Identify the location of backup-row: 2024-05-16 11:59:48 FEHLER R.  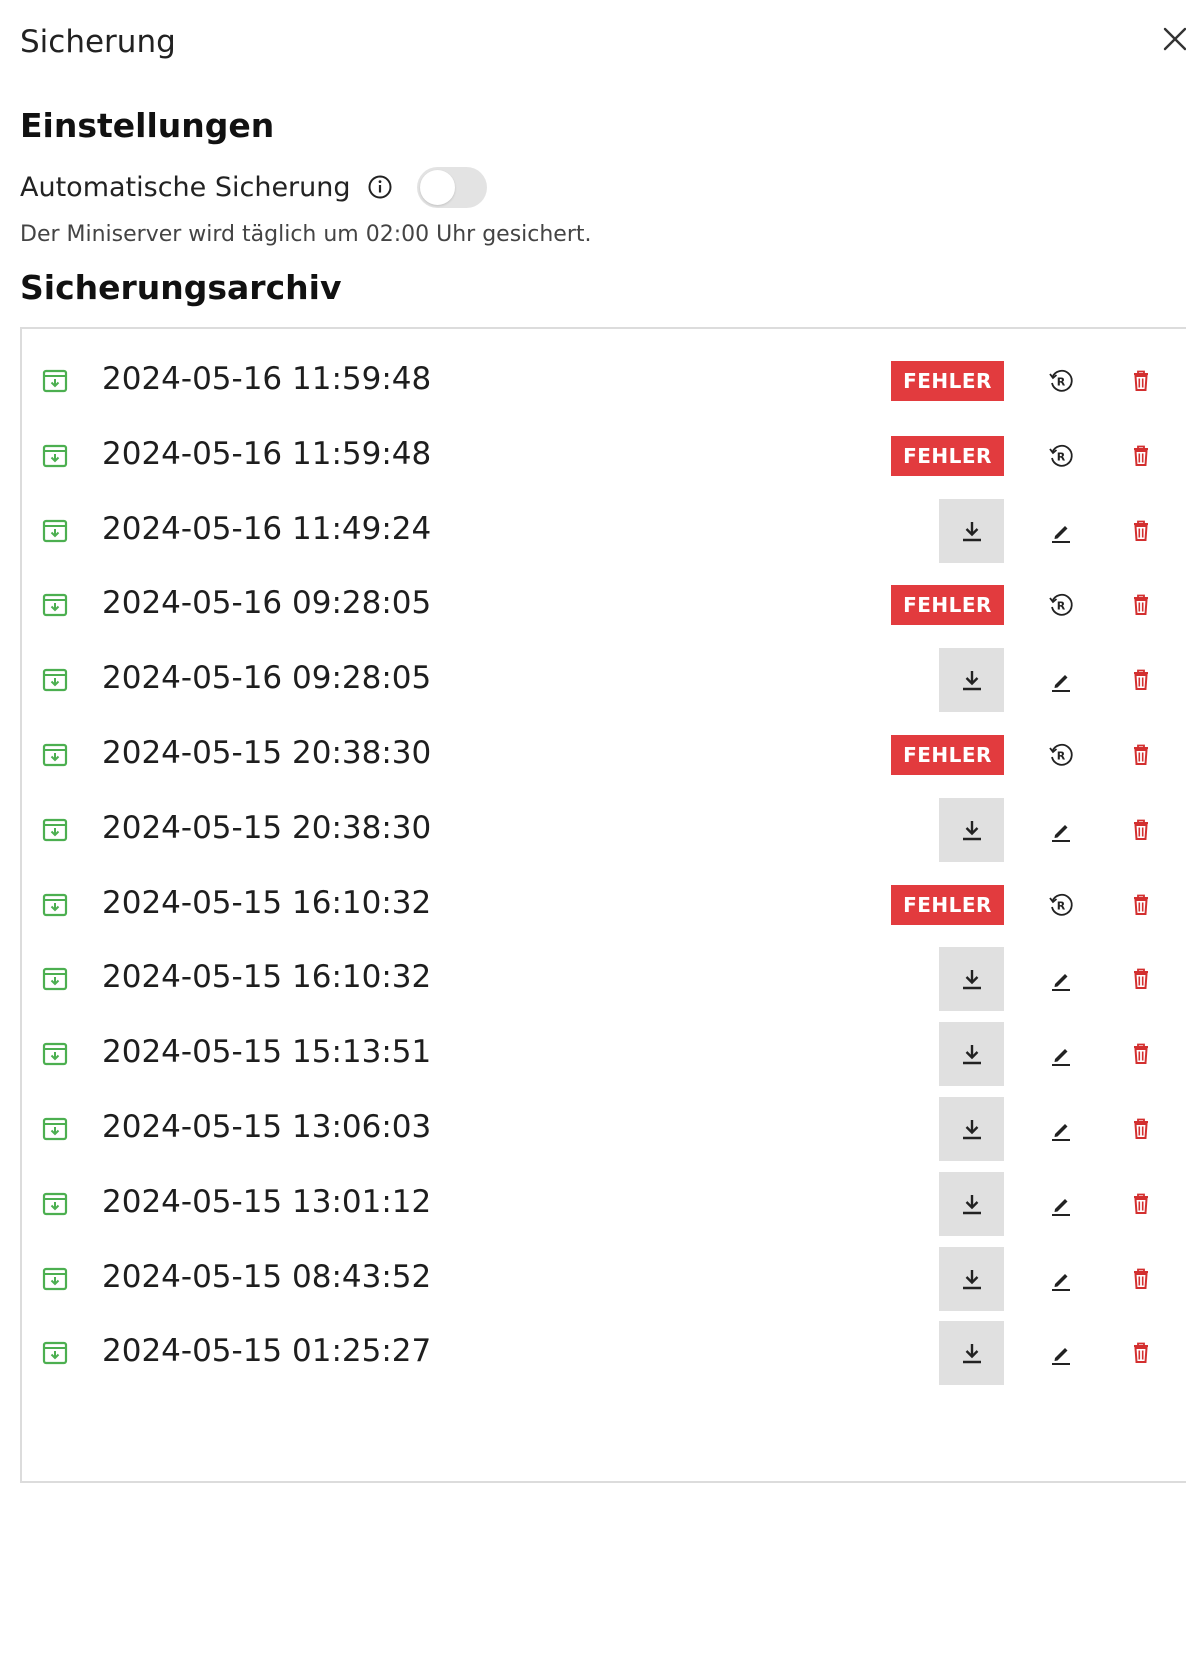
(604, 456).